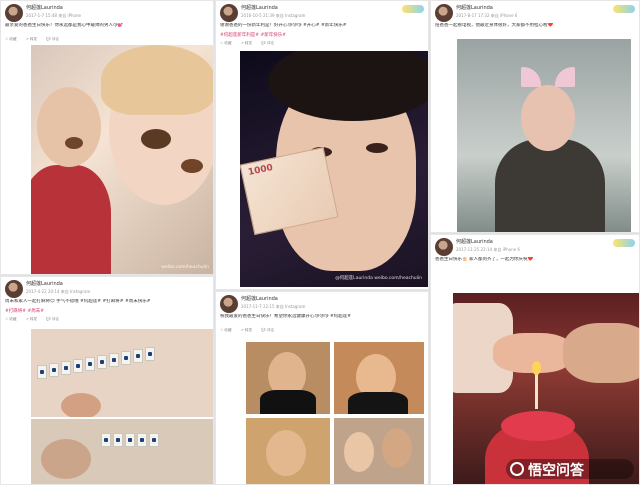  I want to click on post-photo: 1000 @何超莲Laurinda weibo.com/heachulin, so click(334, 169).